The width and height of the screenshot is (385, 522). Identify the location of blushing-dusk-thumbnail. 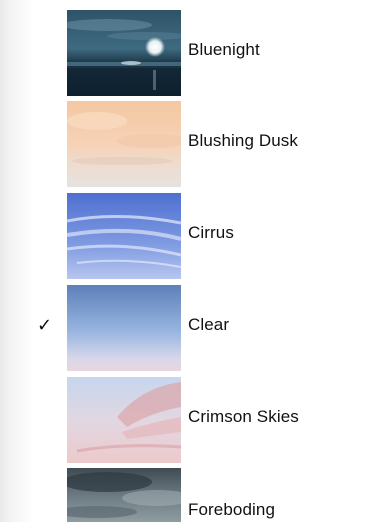
(124, 144).